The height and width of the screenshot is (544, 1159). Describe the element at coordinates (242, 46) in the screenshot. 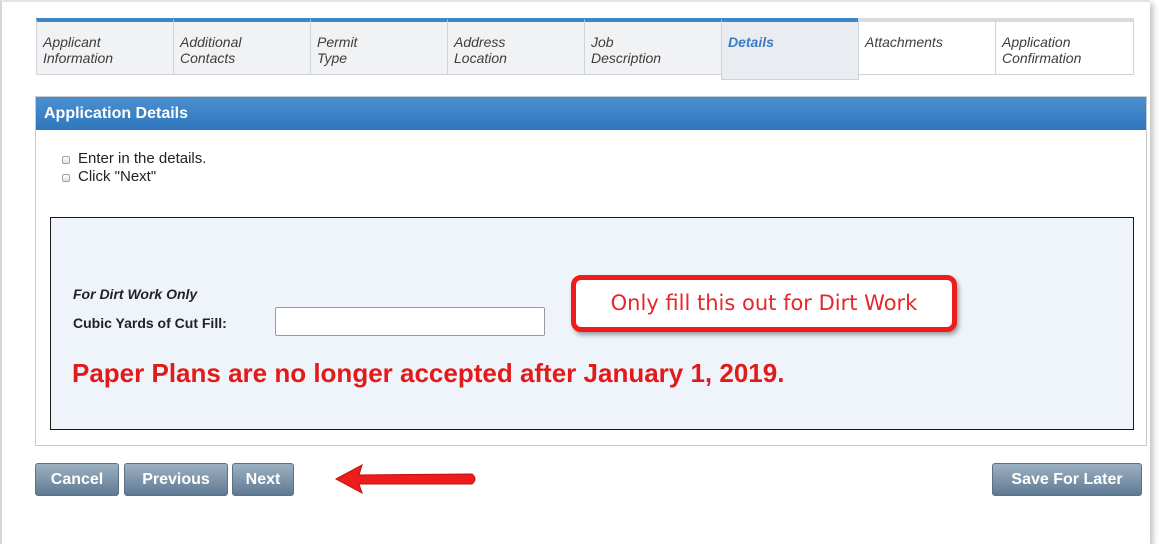

I see `tab-additional-contacts: Additional Contacts` at that location.